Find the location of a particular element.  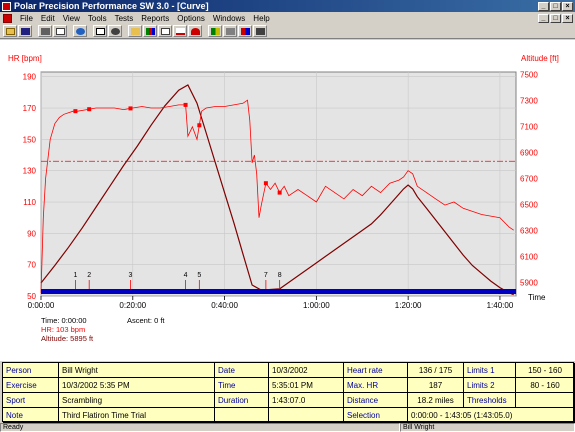

lap-marker-label: 1 is located at coordinates (75, 275).